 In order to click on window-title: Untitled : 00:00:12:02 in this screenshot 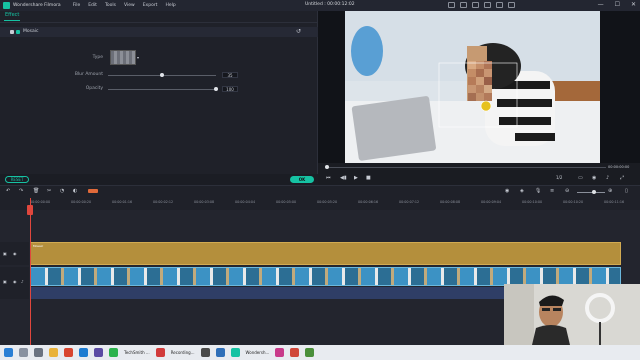, I will do `click(330, 4)`.